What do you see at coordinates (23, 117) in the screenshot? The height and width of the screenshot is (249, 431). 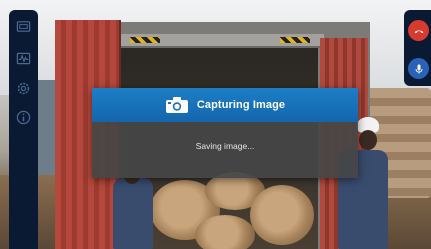 I see `info-icon` at bounding box center [23, 117].